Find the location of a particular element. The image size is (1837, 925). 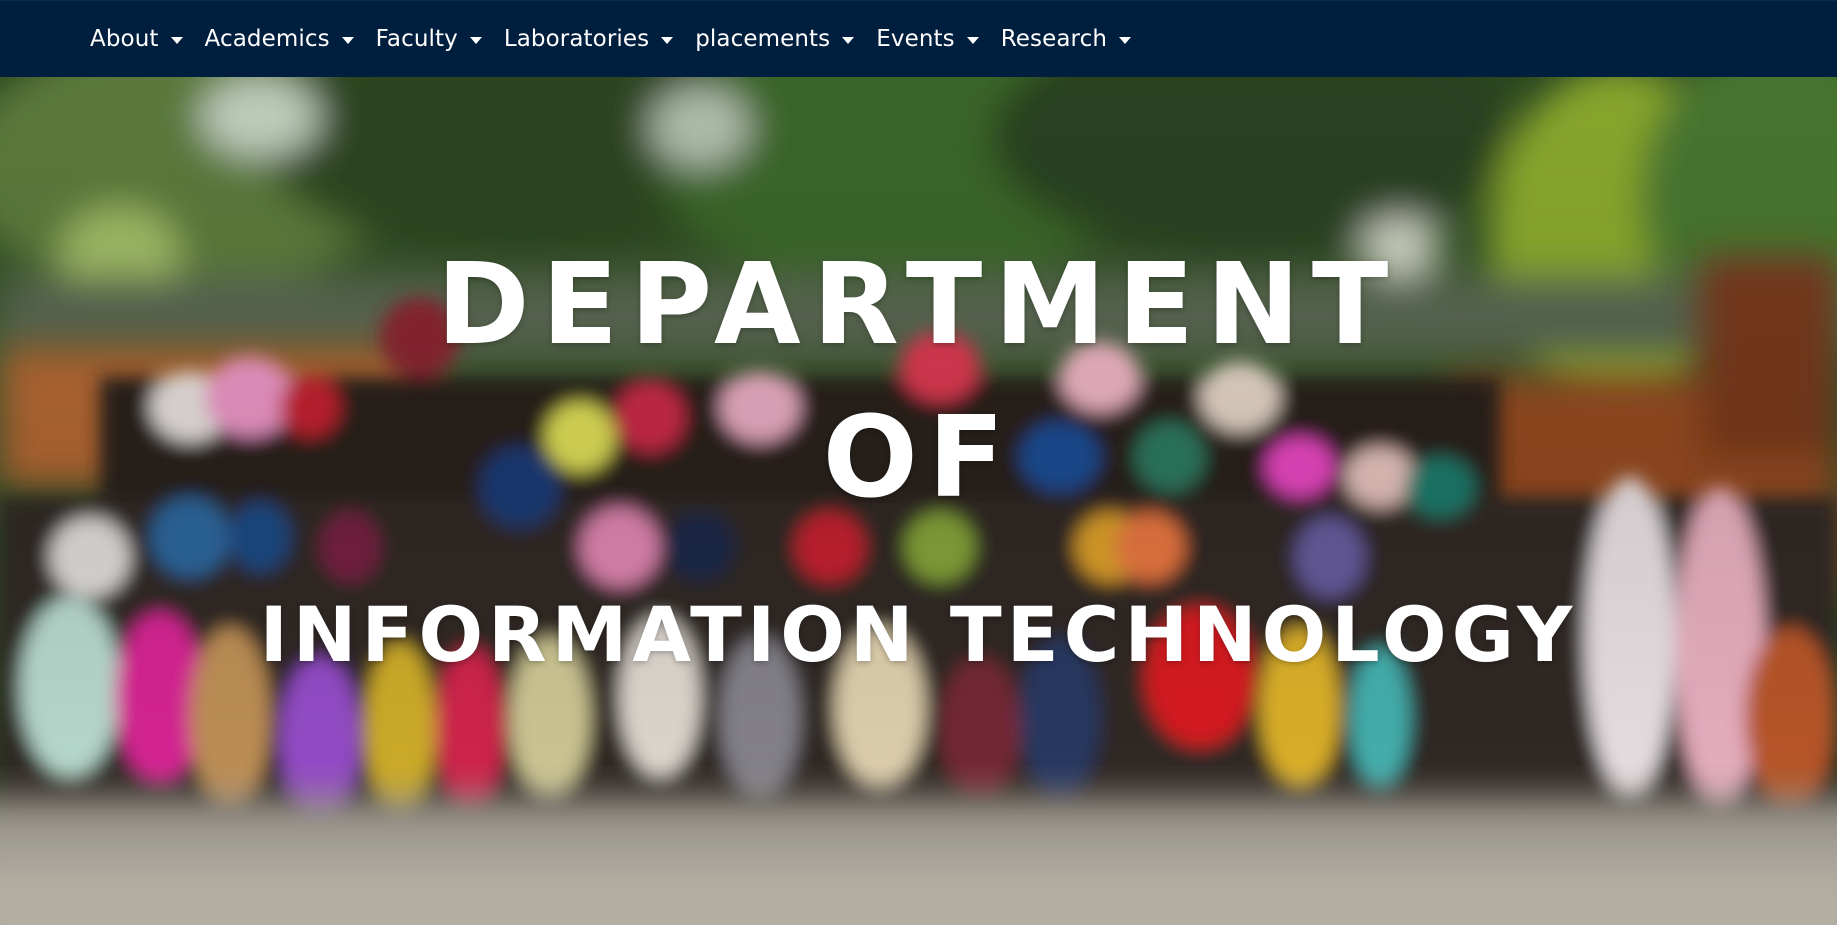

nav-item-label: placements is located at coordinates (763, 39).